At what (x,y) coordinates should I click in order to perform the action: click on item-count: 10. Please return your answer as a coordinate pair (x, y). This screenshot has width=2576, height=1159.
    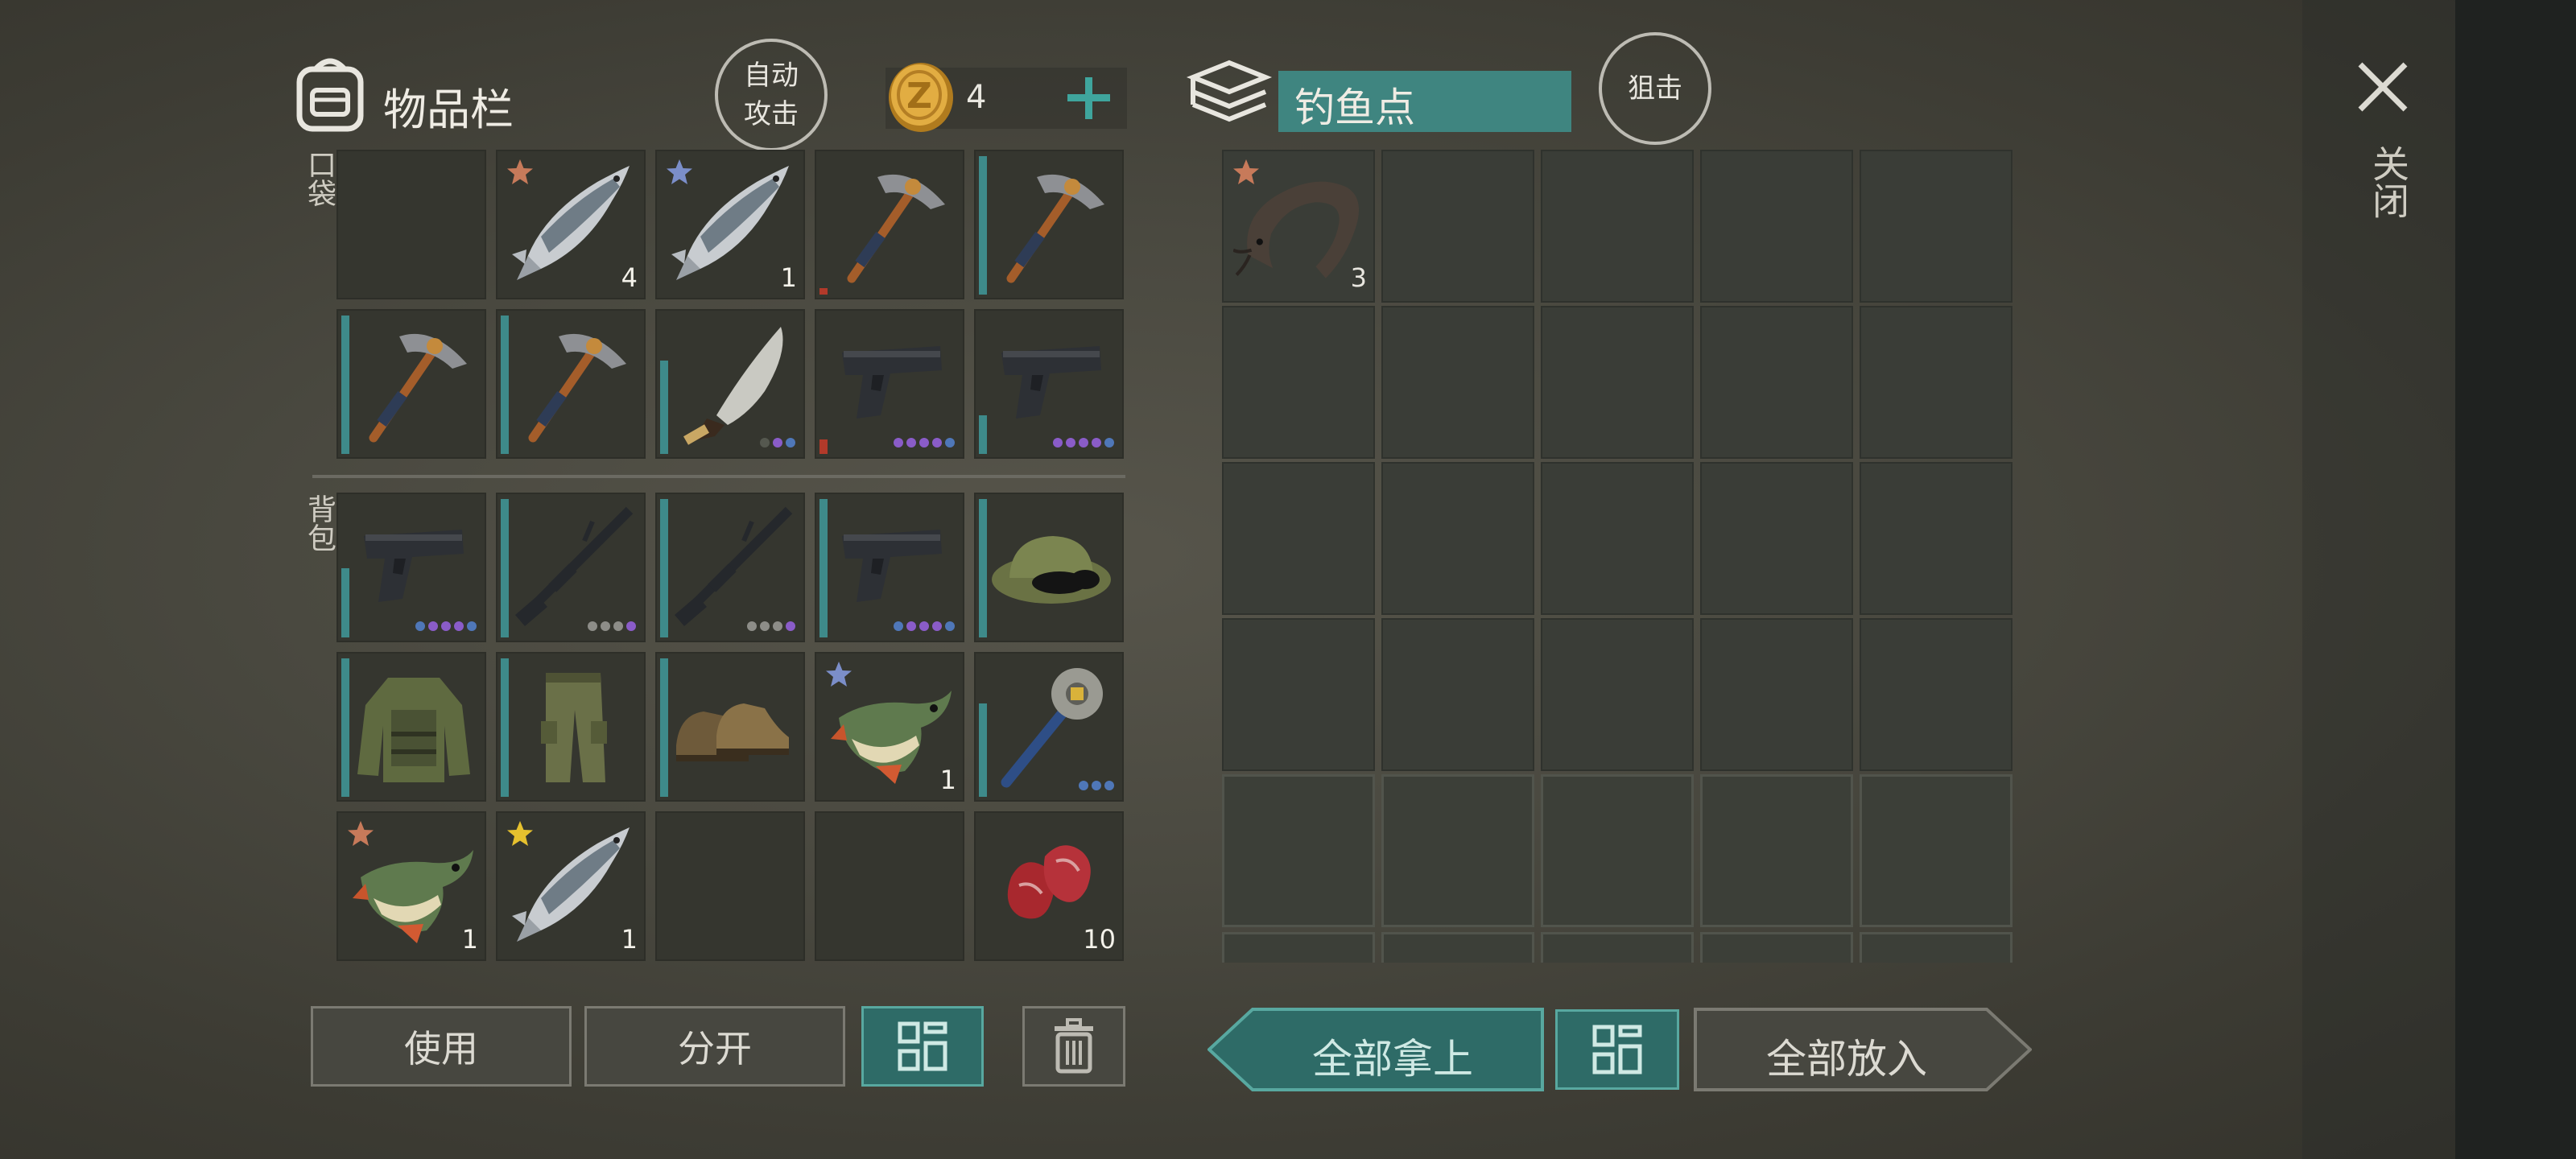
    Looking at the image, I should click on (1099, 939).